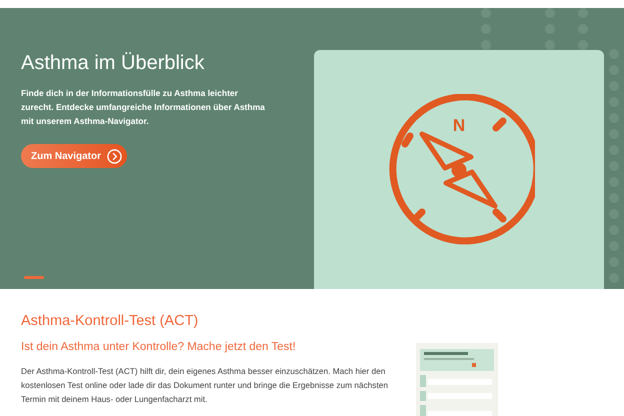  What do you see at coordinates (34, 277) in the screenshot?
I see `slide-indicator` at bounding box center [34, 277].